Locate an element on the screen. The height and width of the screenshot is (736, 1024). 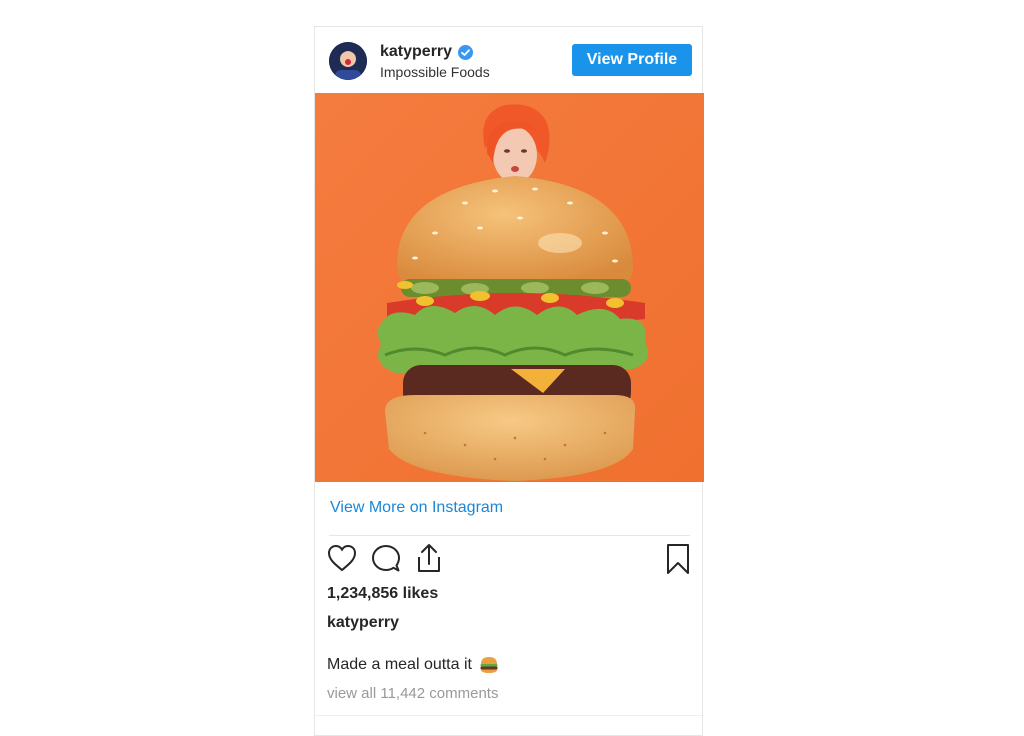
view-profile-button: View Profile is located at coordinates (632, 60).